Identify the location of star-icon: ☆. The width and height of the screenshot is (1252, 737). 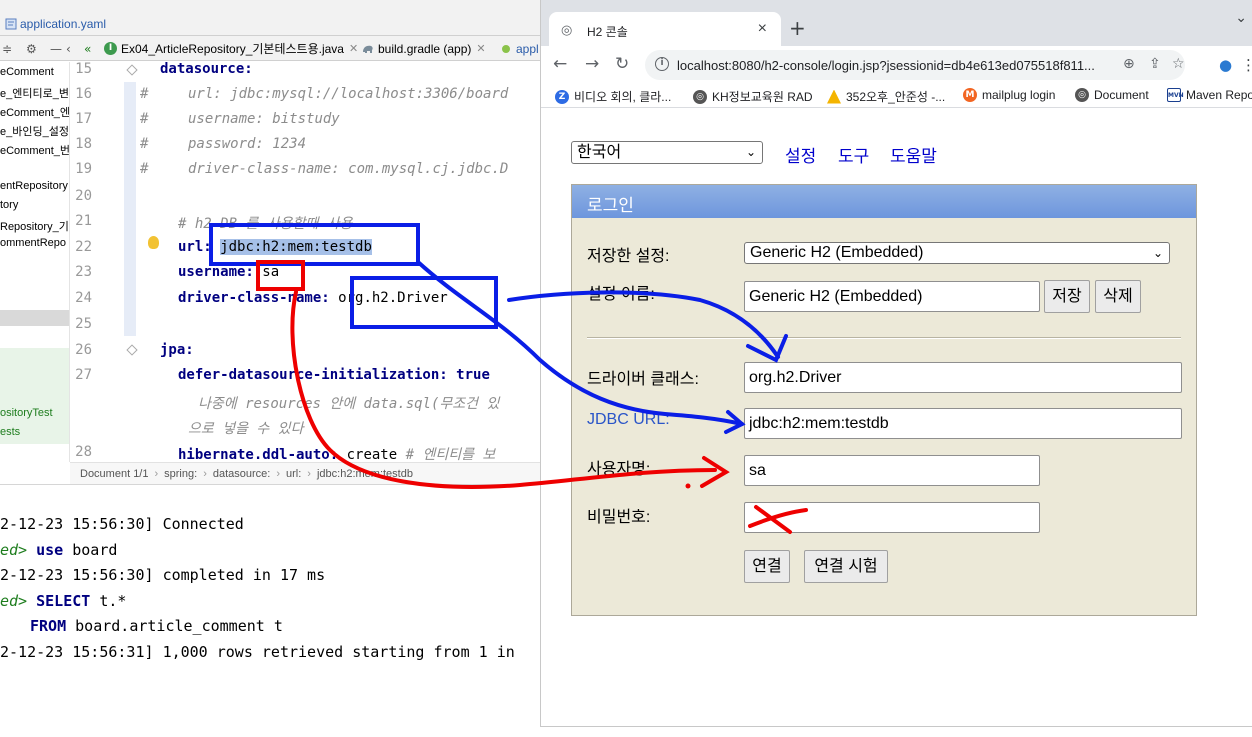
(1178, 64).